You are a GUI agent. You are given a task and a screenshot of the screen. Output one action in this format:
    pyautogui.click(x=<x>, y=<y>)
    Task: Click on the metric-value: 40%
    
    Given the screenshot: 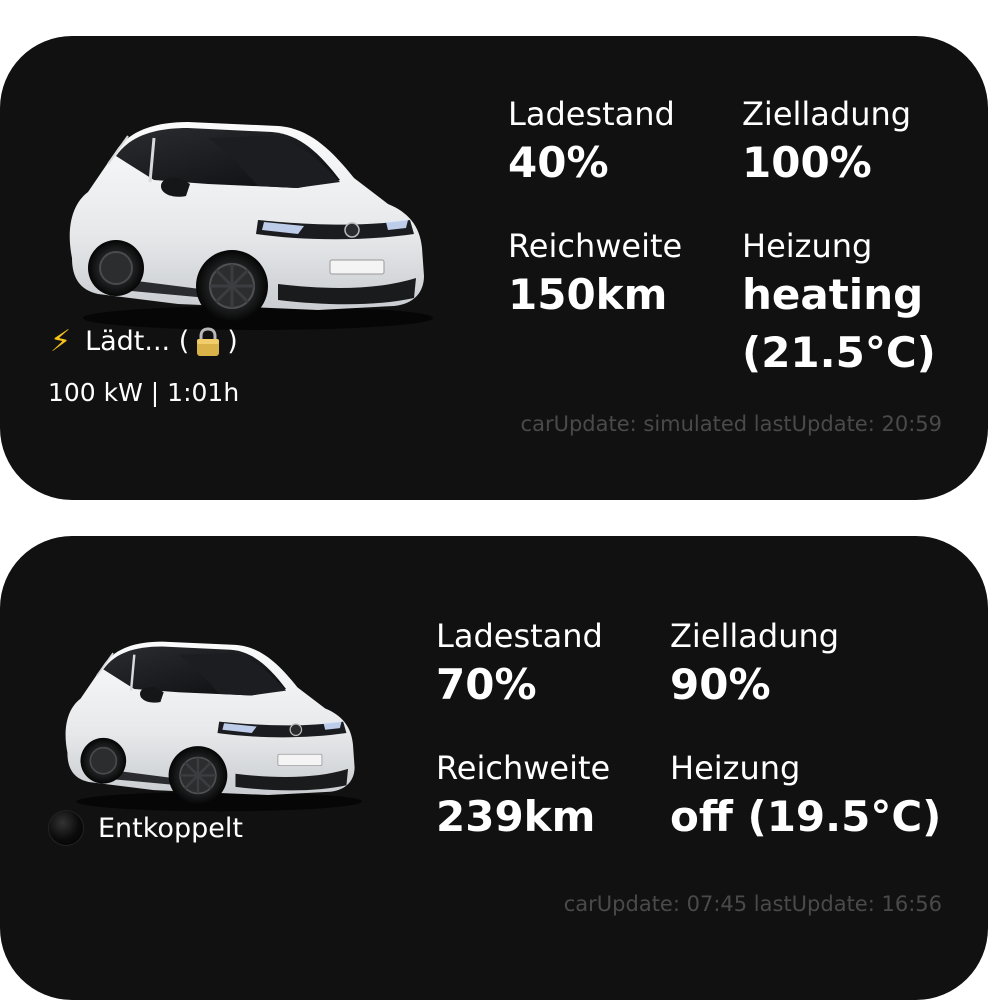 What is the action you would take?
    pyautogui.click(x=558, y=162)
    